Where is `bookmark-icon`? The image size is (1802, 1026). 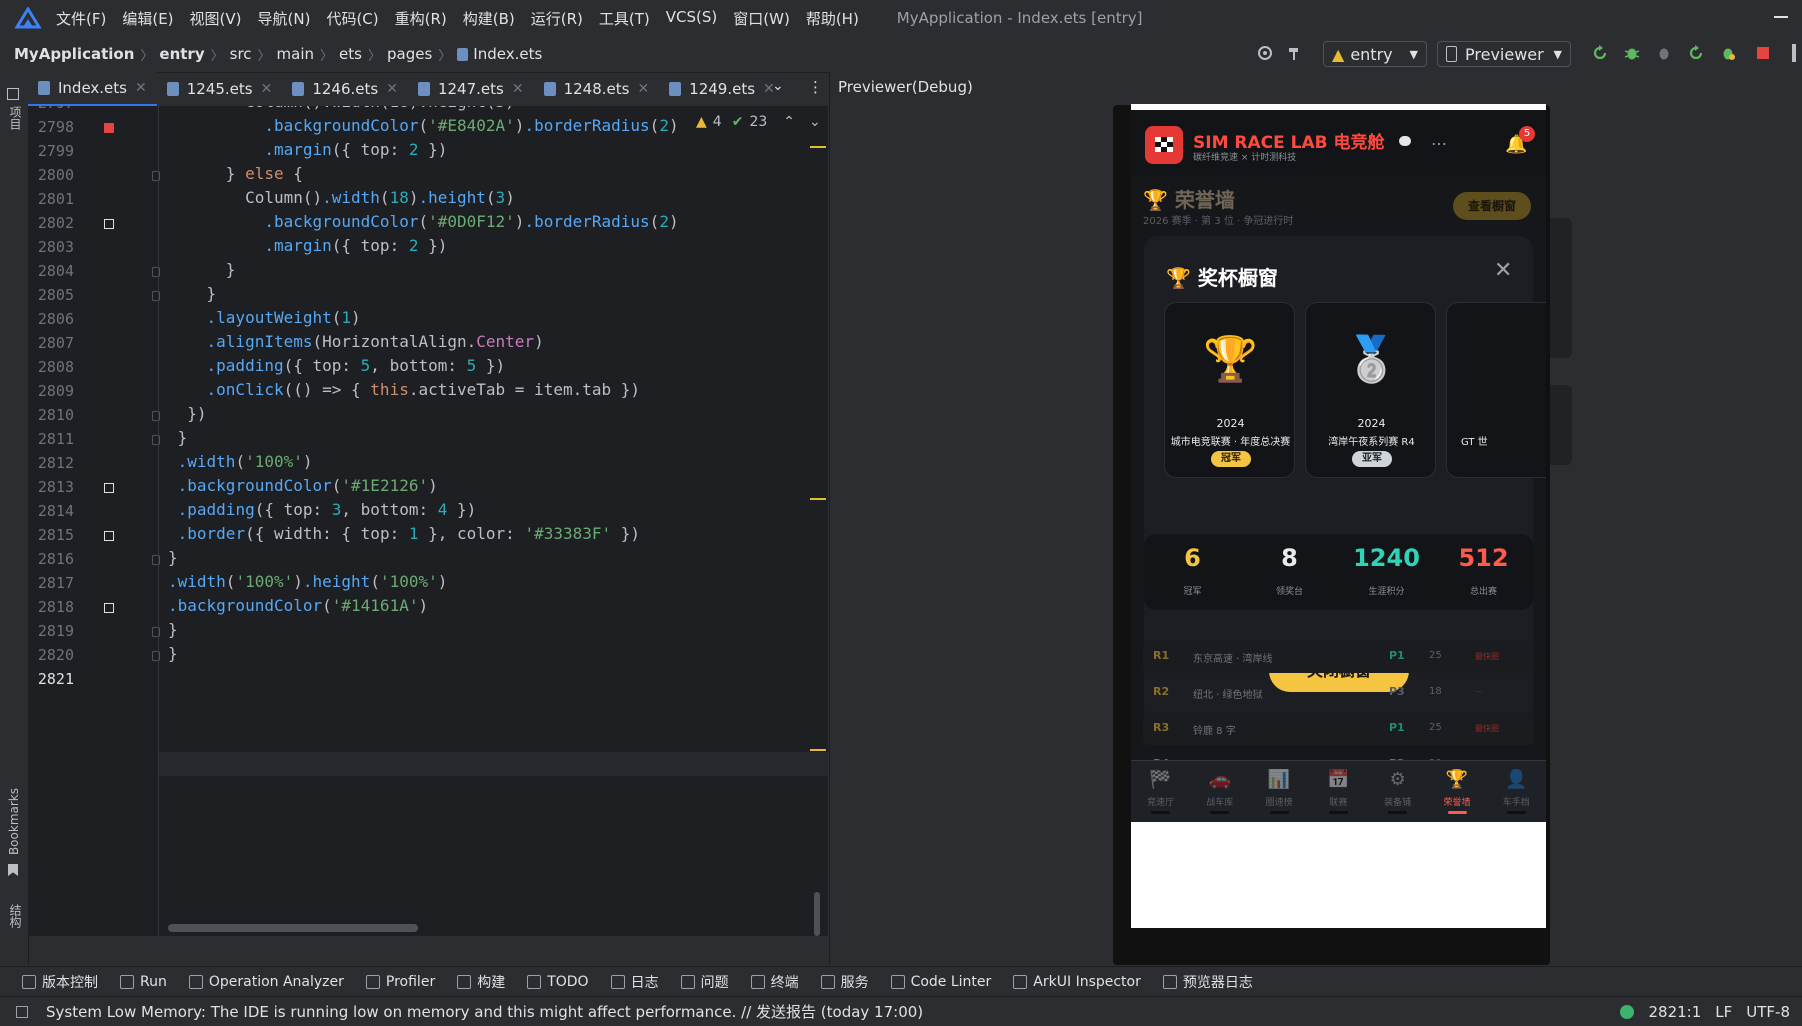 bookmark-icon is located at coordinates (13, 870).